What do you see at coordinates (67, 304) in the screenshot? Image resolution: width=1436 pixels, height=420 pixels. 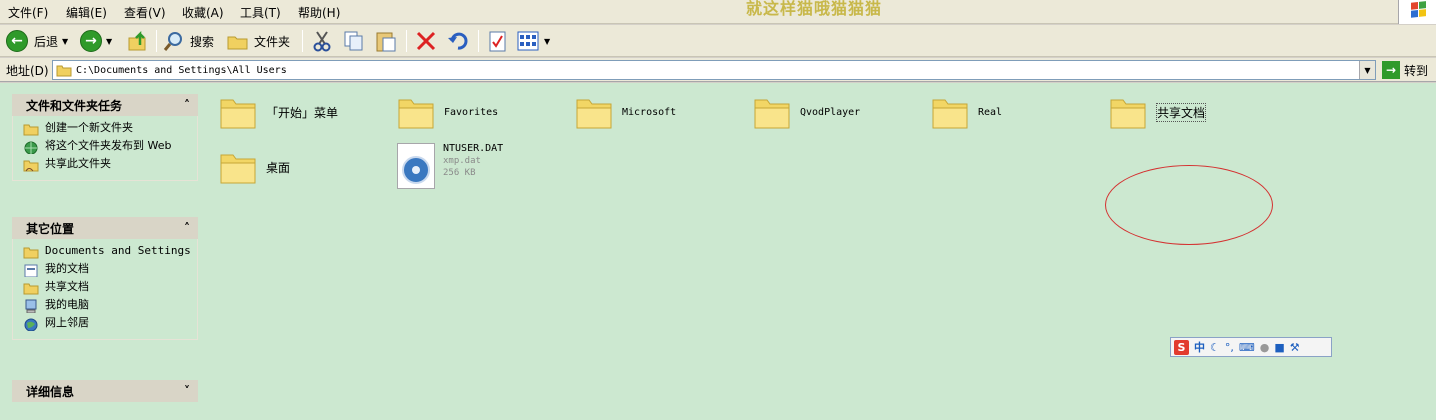 I see `place-label: 我的电脑` at bounding box center [67, 304].